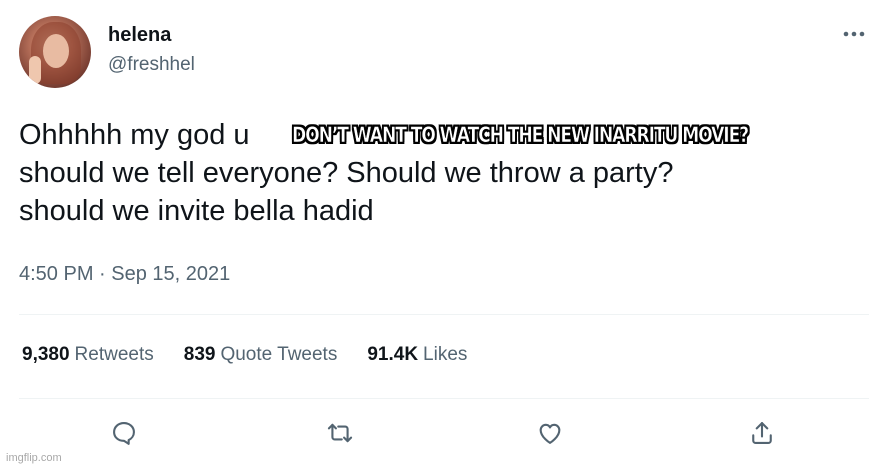 The height and width of the screenshot is (468, 889). Describe the element at coordinates (139, 35) in the screenshot. I see `display-name: helena` at that location.